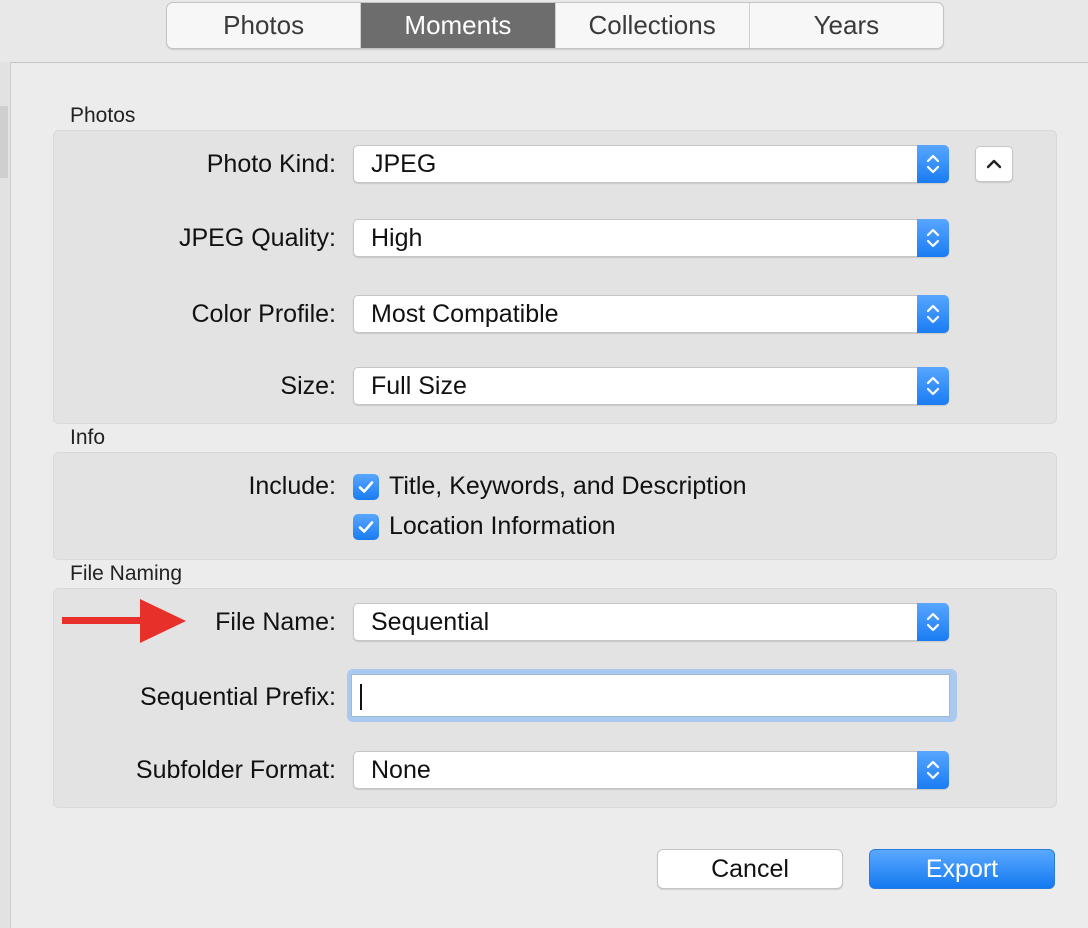 The width and height of the screenshot is (1088, 928). I want to click on subfolder-format-popup: None, so click(651, 770).